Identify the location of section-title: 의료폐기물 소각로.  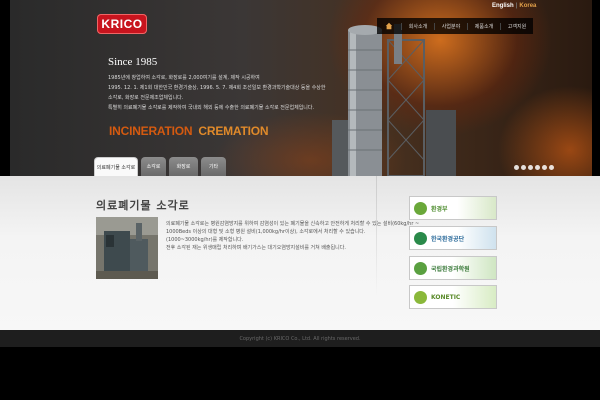
(143, 205).